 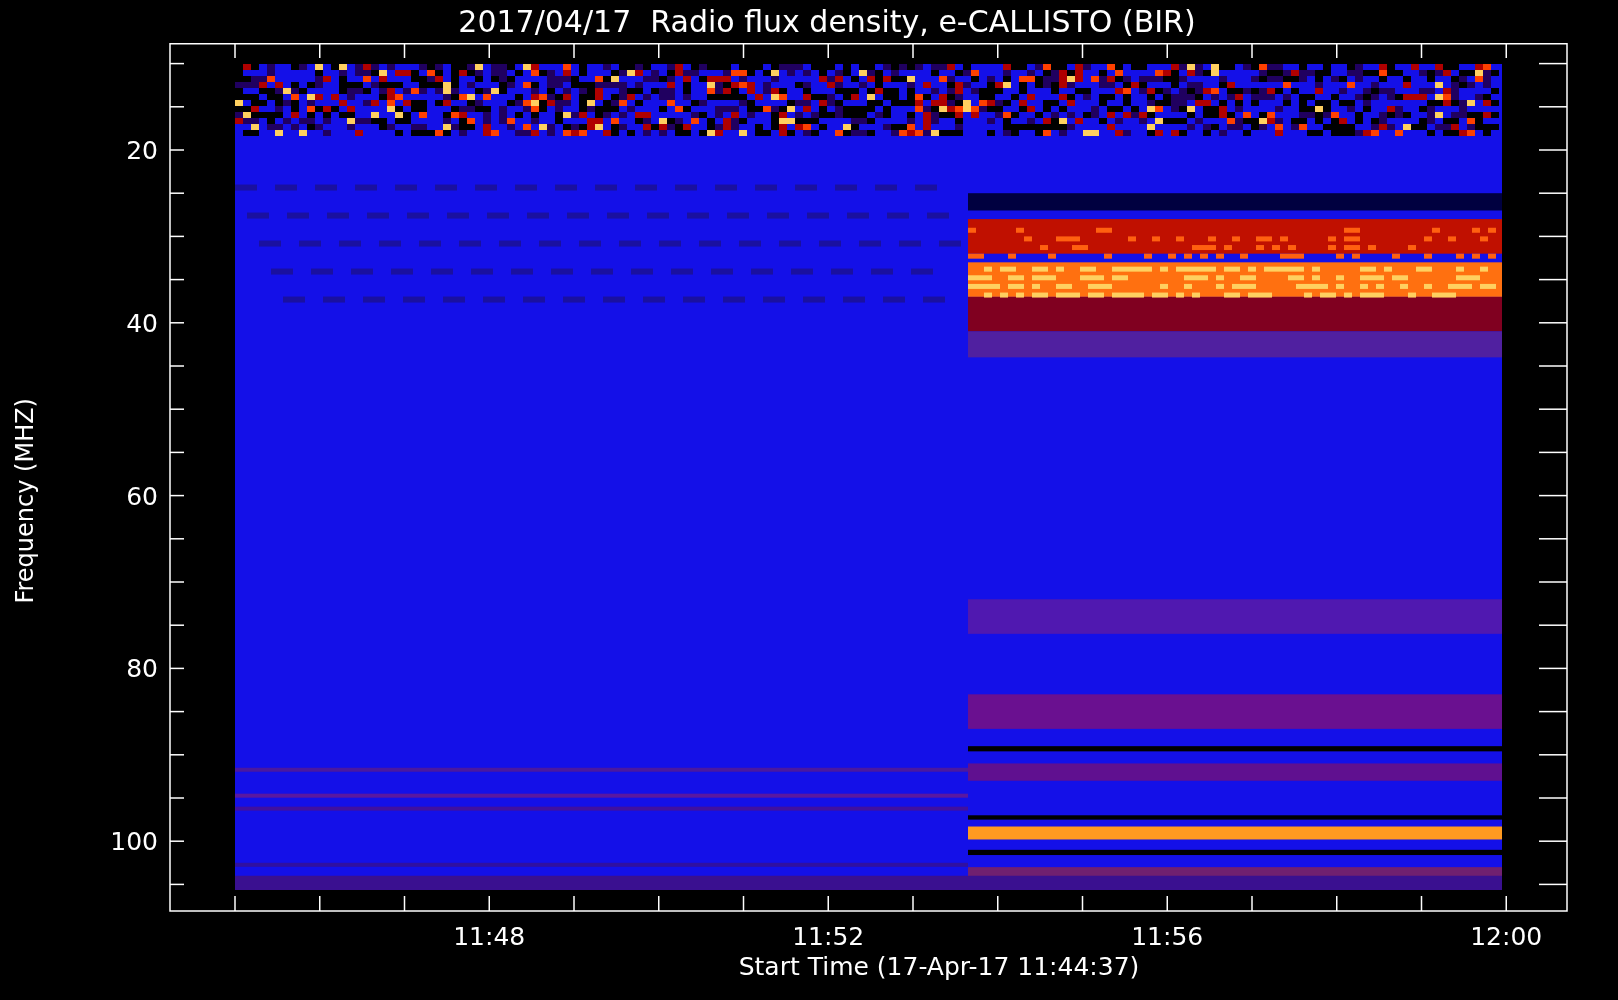 I want to click on x-tick-label: 11:48, so click(x=489, y=936).